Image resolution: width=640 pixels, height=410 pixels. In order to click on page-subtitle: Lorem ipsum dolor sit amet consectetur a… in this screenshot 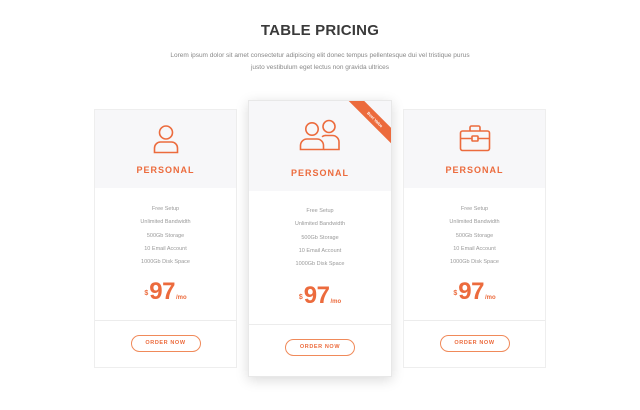, I will do `click(320, 61)`.